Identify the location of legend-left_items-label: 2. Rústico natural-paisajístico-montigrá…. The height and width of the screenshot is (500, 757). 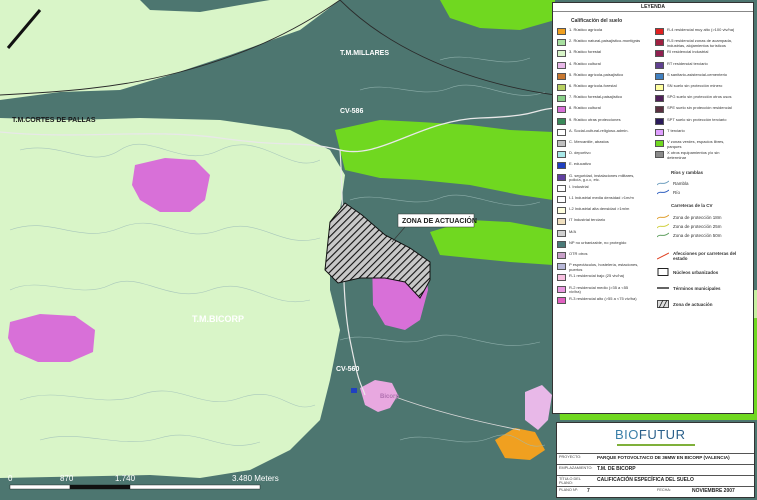
(605, 41).